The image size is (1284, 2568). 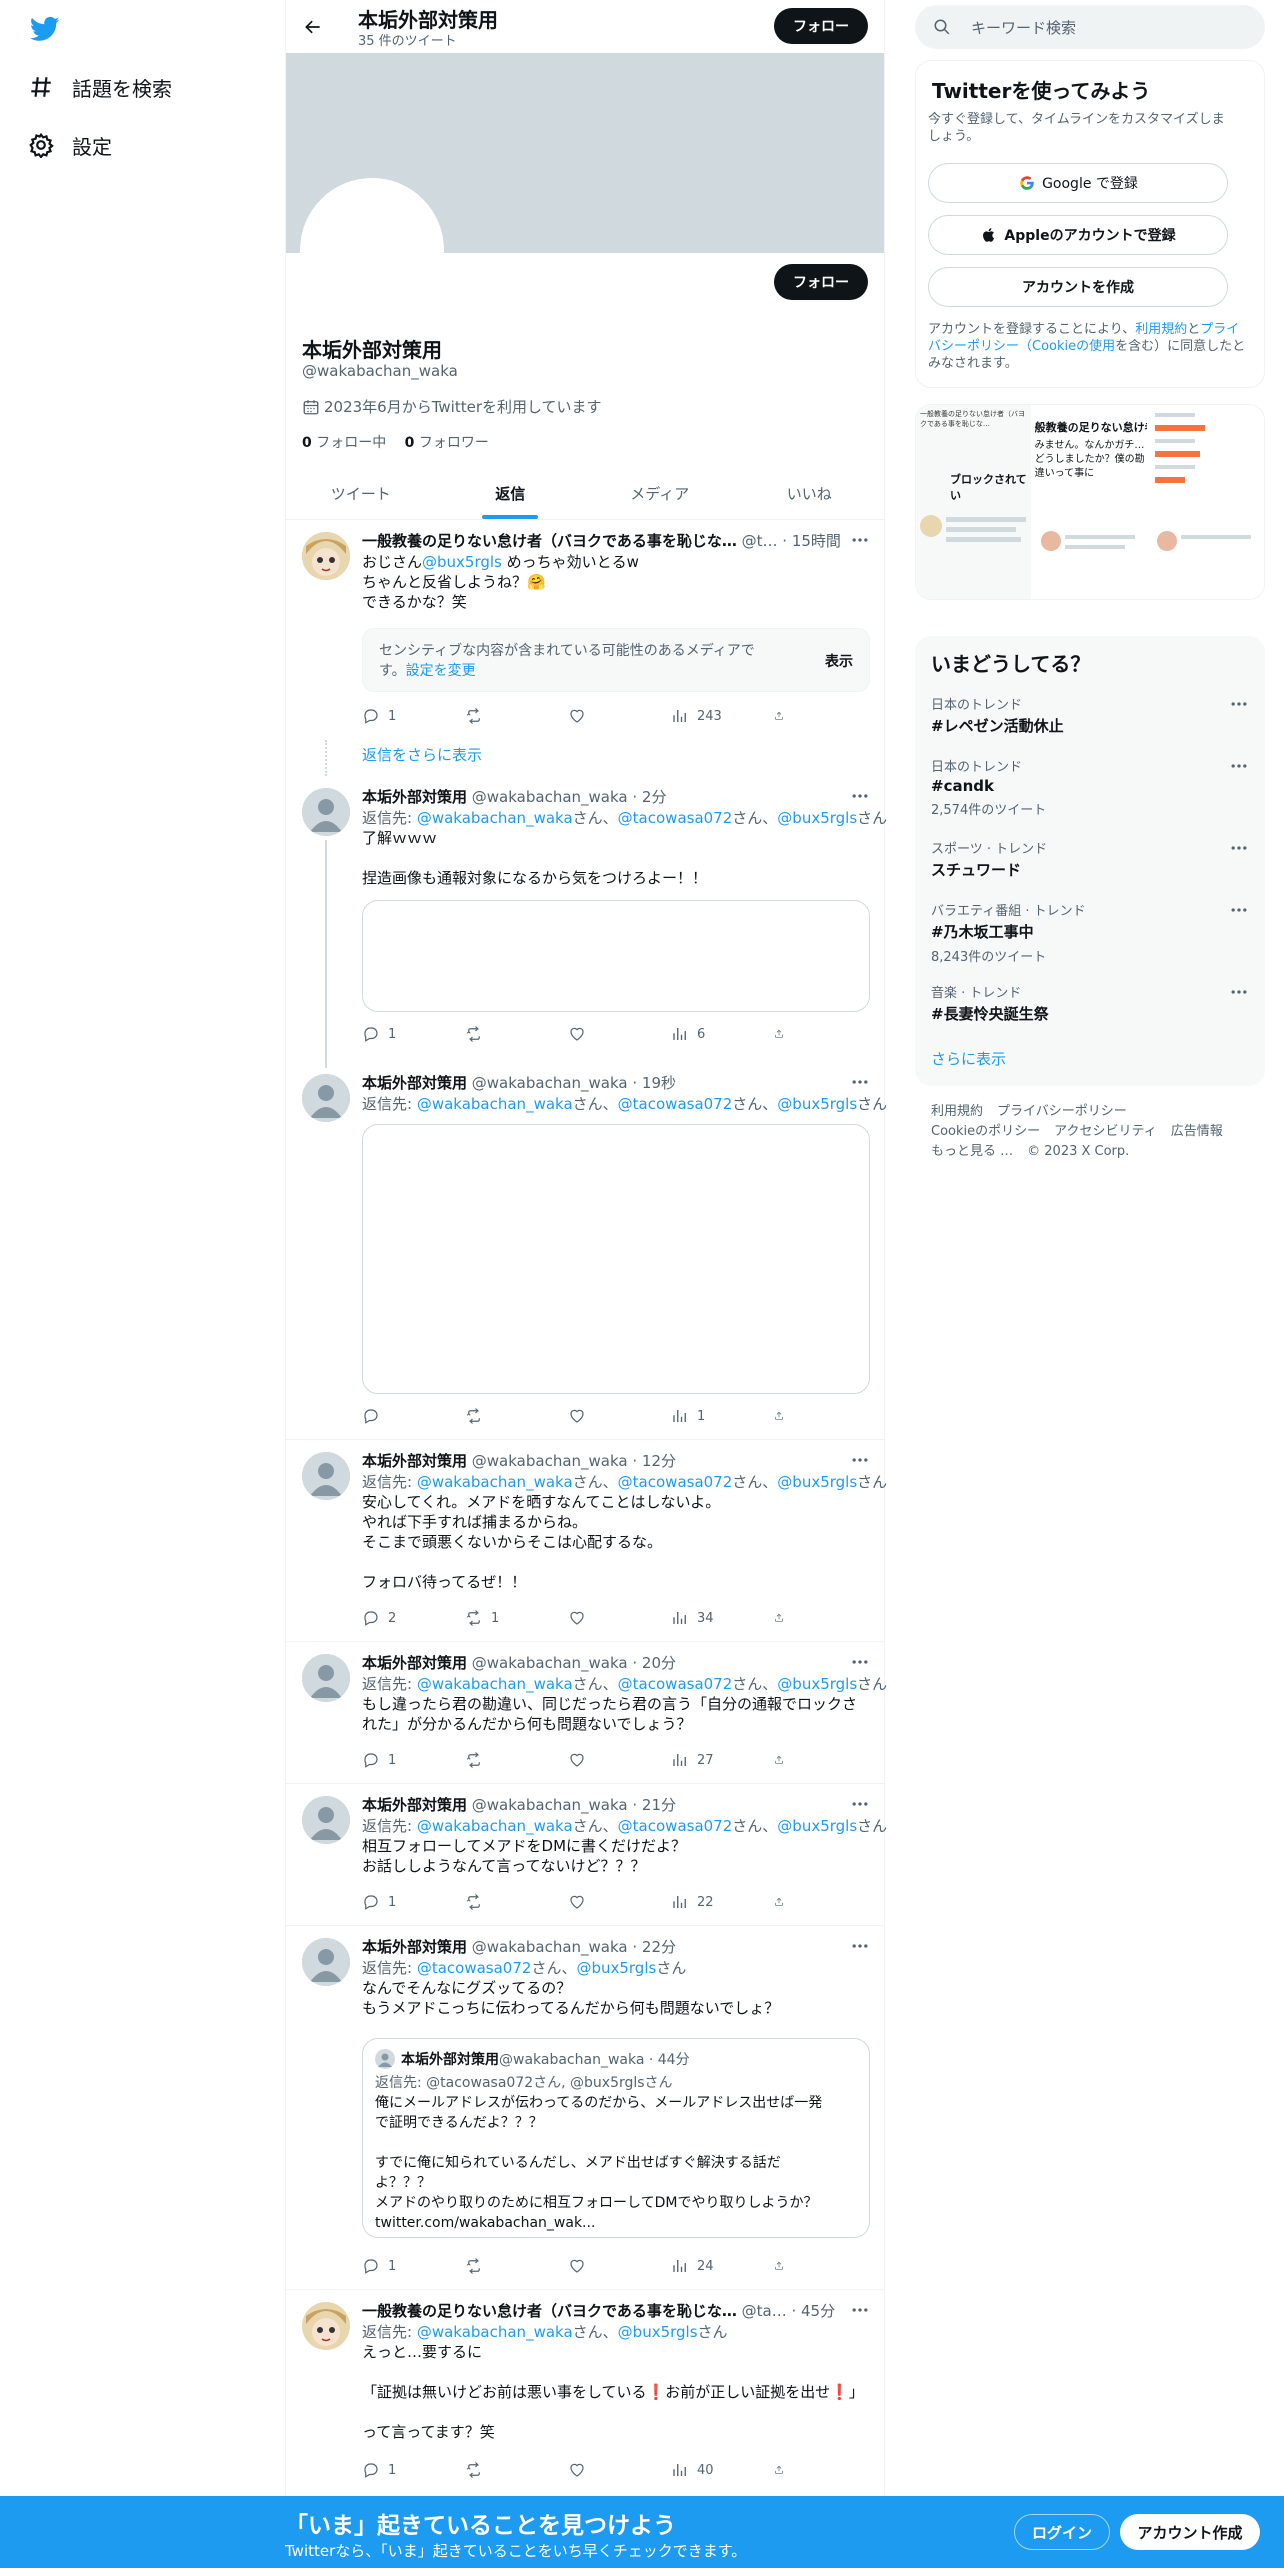 I want to click on privacy-link: プライ, so click(x=1219, y=329).